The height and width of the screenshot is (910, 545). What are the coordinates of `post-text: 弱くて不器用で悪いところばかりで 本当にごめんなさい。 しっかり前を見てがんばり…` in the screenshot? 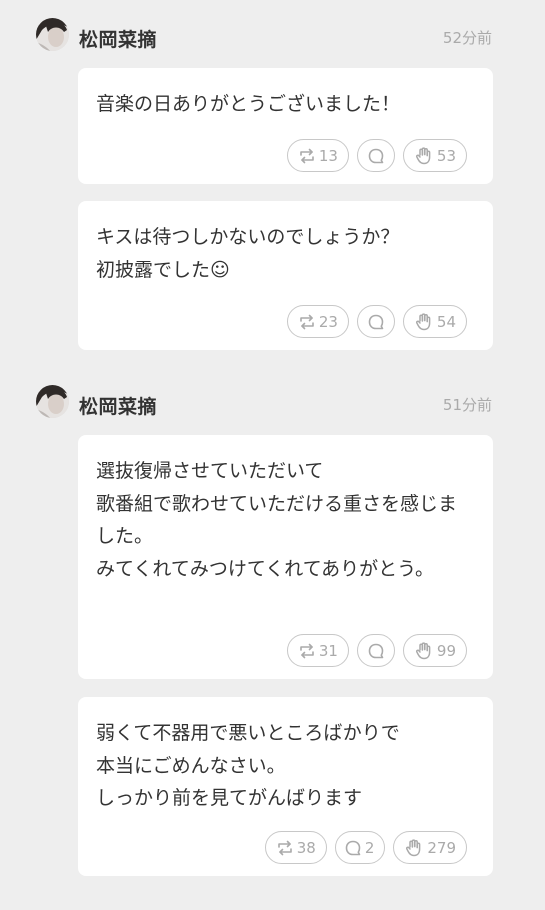 It's located at (248, 765).